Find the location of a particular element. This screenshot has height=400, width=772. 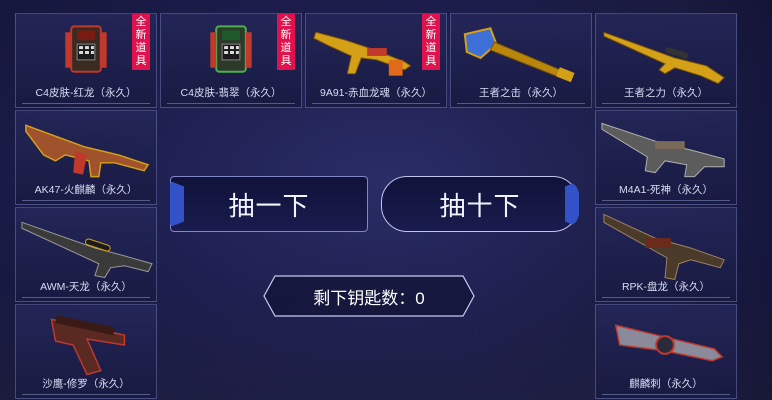

prize-name: 沙鹰-修罗（永久） is located at coordinates (86, 386).